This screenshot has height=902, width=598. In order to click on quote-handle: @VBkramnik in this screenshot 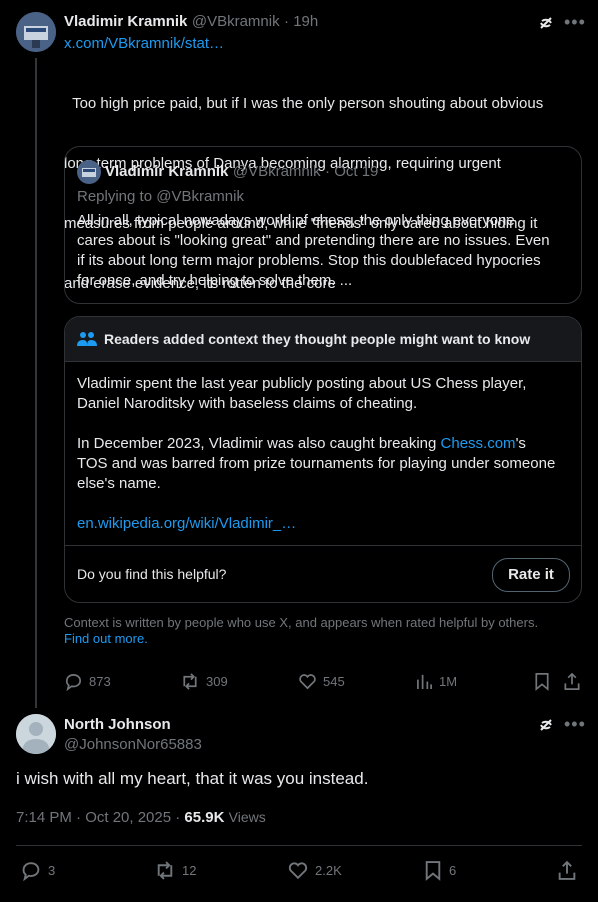, I will do `click(276, 171)`.